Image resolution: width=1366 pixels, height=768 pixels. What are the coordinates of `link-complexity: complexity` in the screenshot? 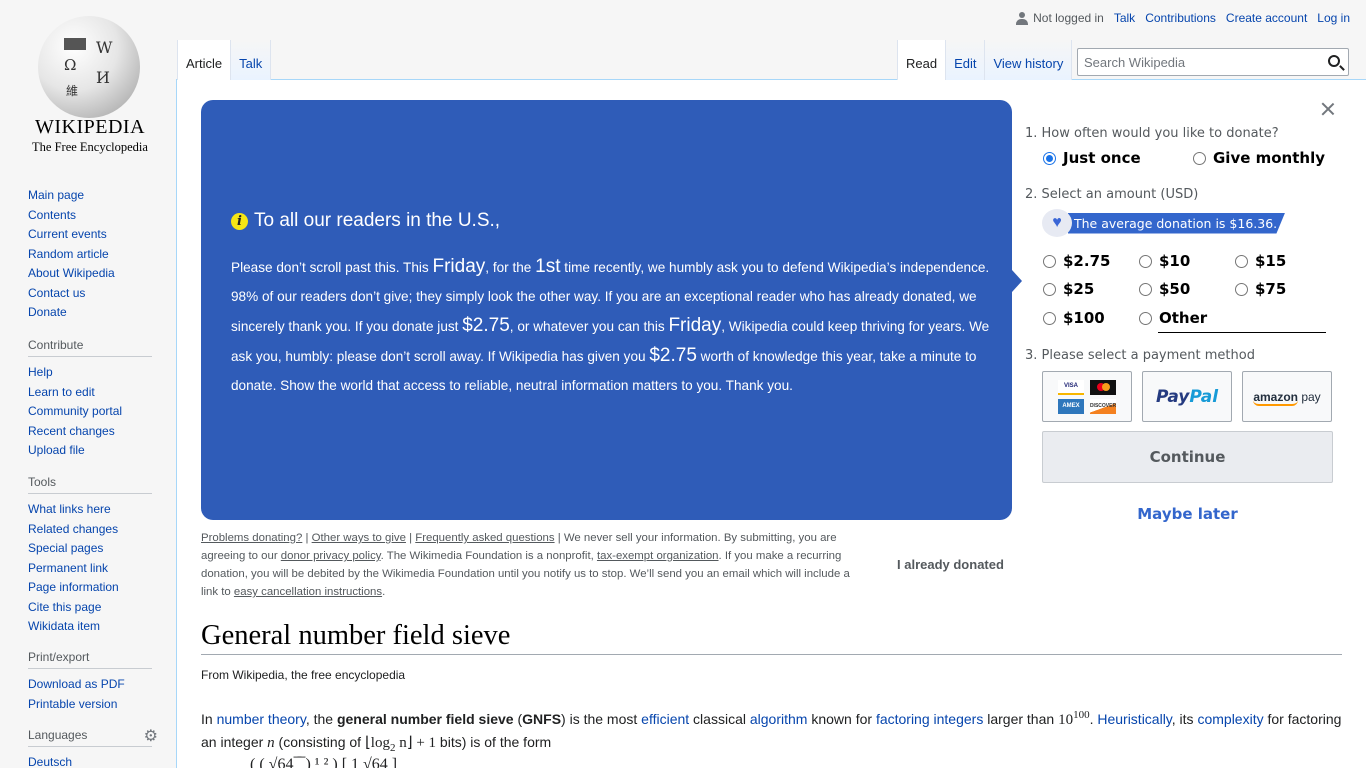 It's located at (1230, 719).